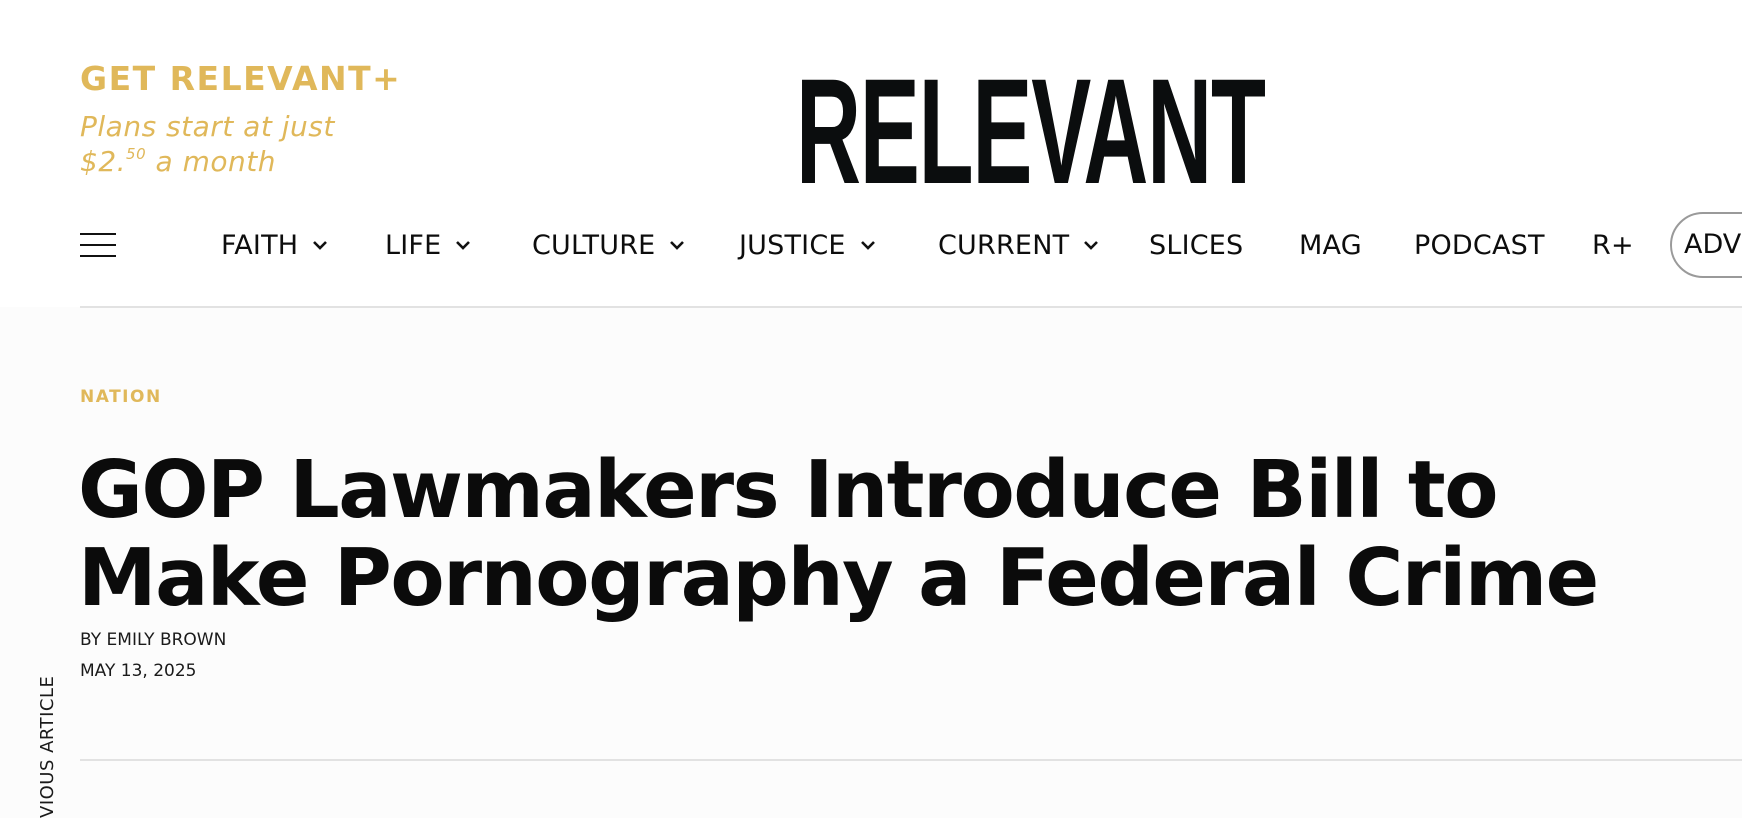 This screenshot has height=818, width=1742. What do you see at coordinates (1004, 245) in the screenshot?
I see `nav-item-label: CURRENT` at bounding box center [1004, 245].